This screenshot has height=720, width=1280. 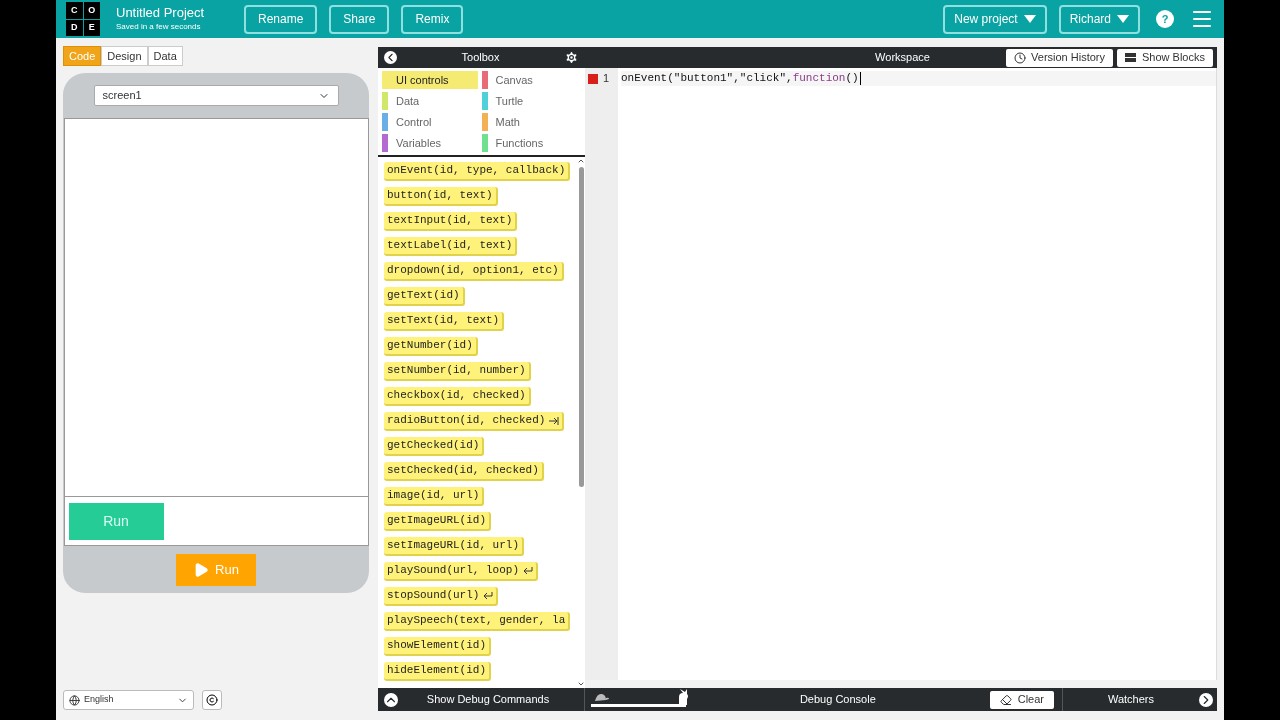 What do you see at coordinates (128, 700) in the screenshot?
I see `language-select: English` at bounding box center [128, 700].